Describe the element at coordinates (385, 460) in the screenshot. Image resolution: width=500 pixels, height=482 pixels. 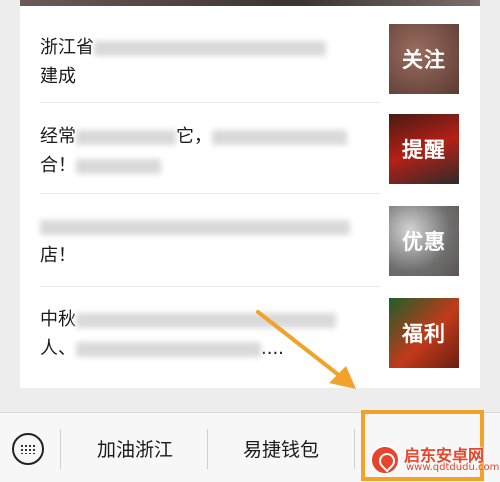
I see `watermark-logo-icon` at that location.